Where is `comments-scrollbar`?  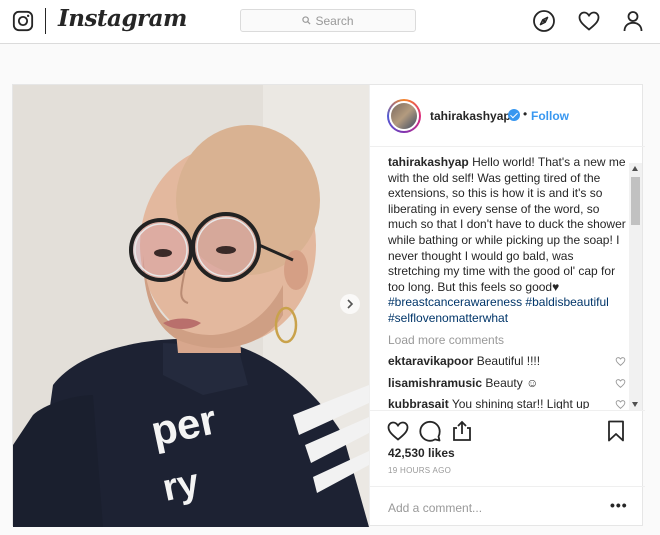
comments-scrollbar is located at coordinates (635, 286).